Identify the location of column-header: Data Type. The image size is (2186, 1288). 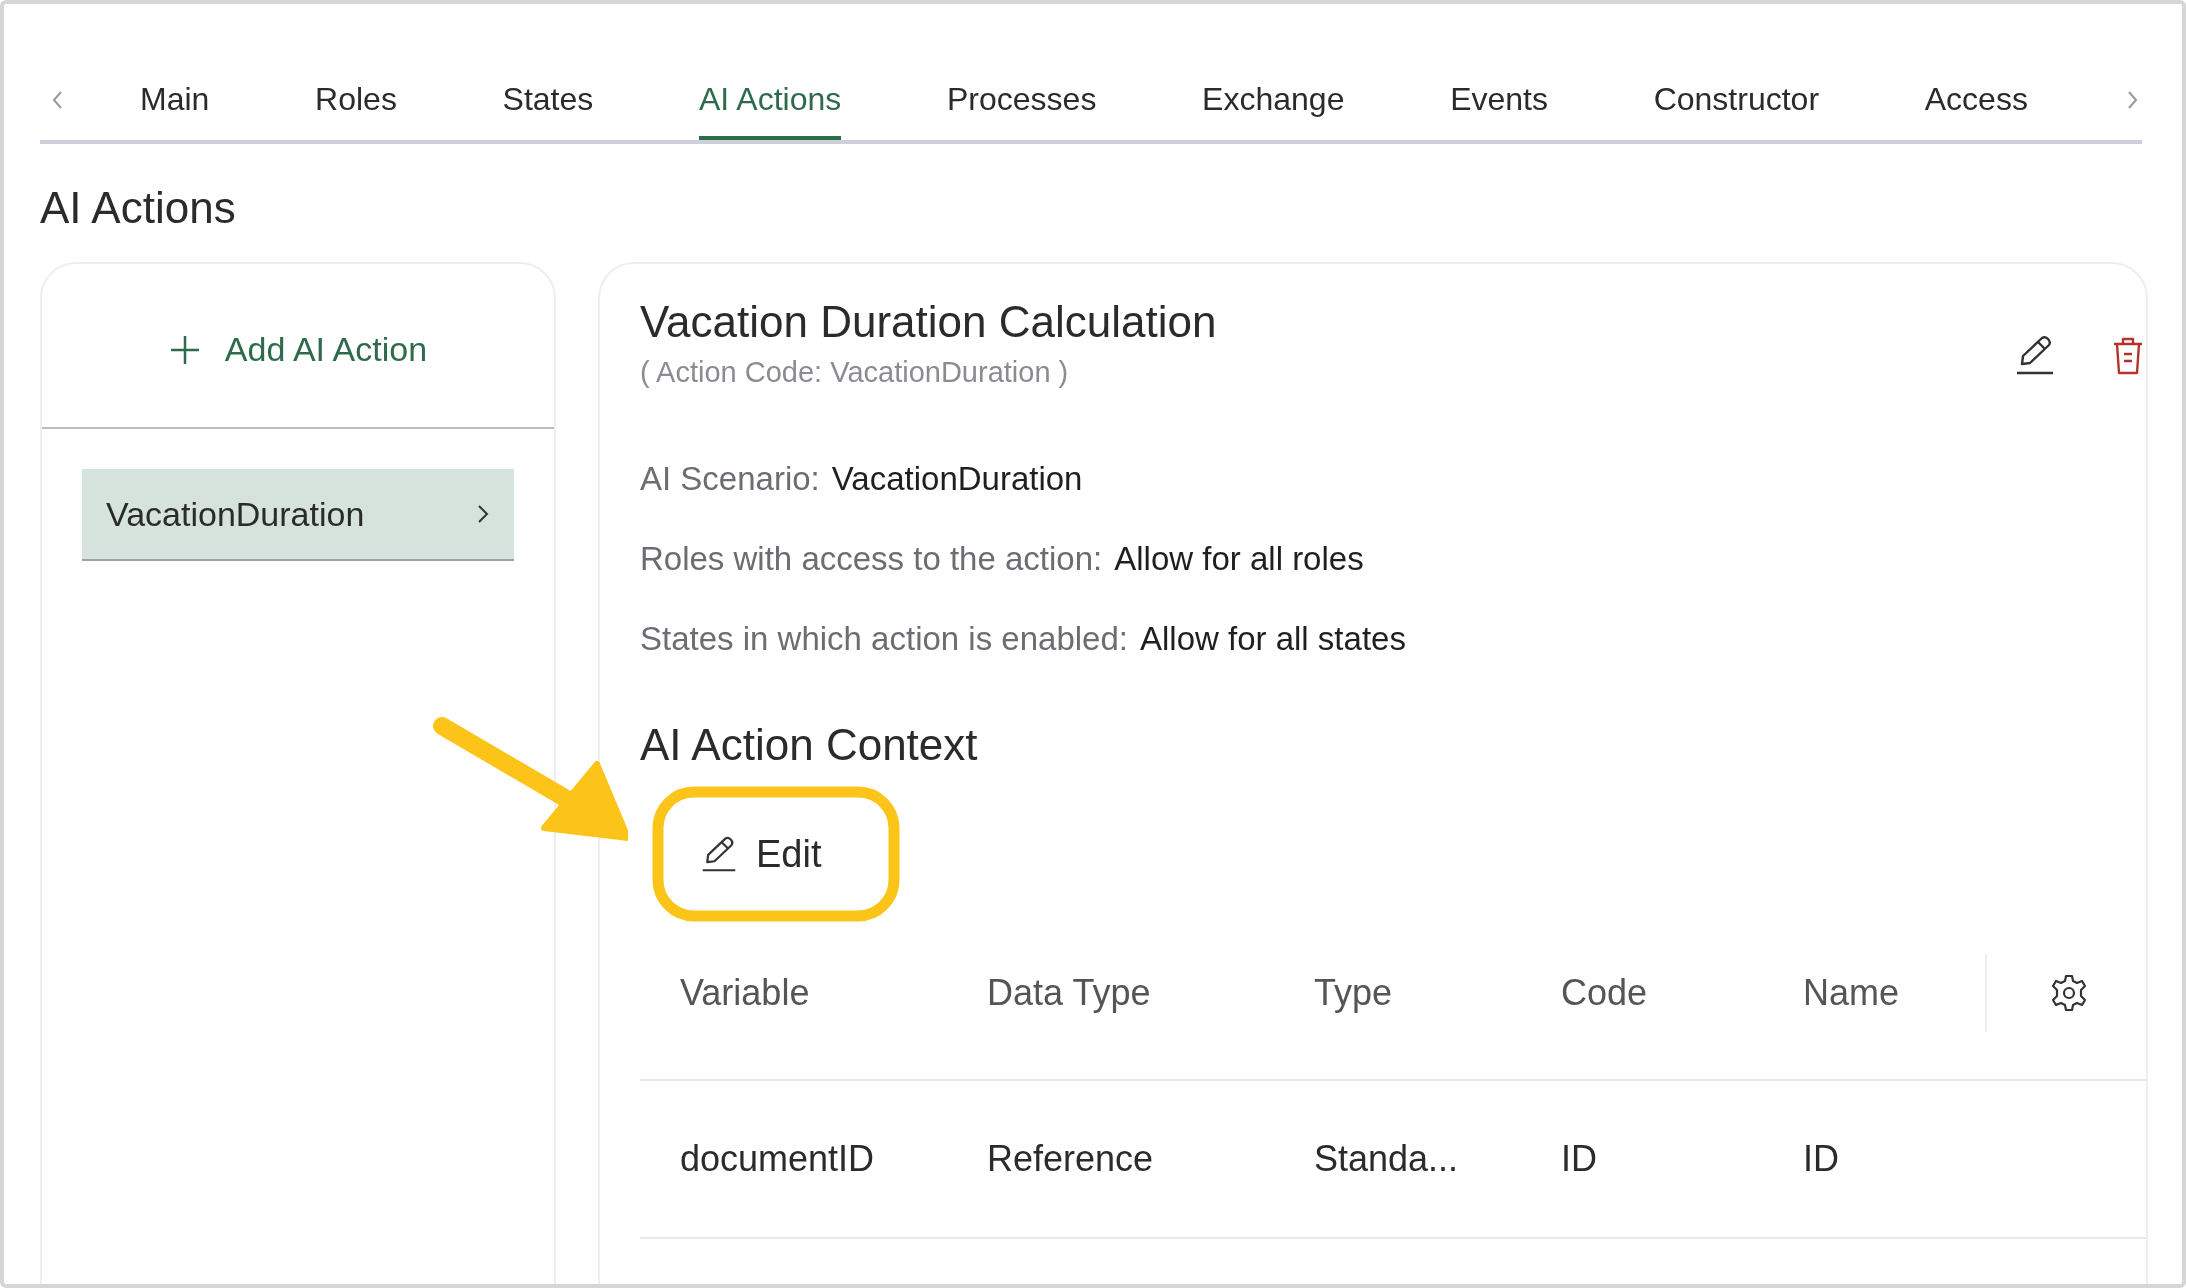
(1069, 993).